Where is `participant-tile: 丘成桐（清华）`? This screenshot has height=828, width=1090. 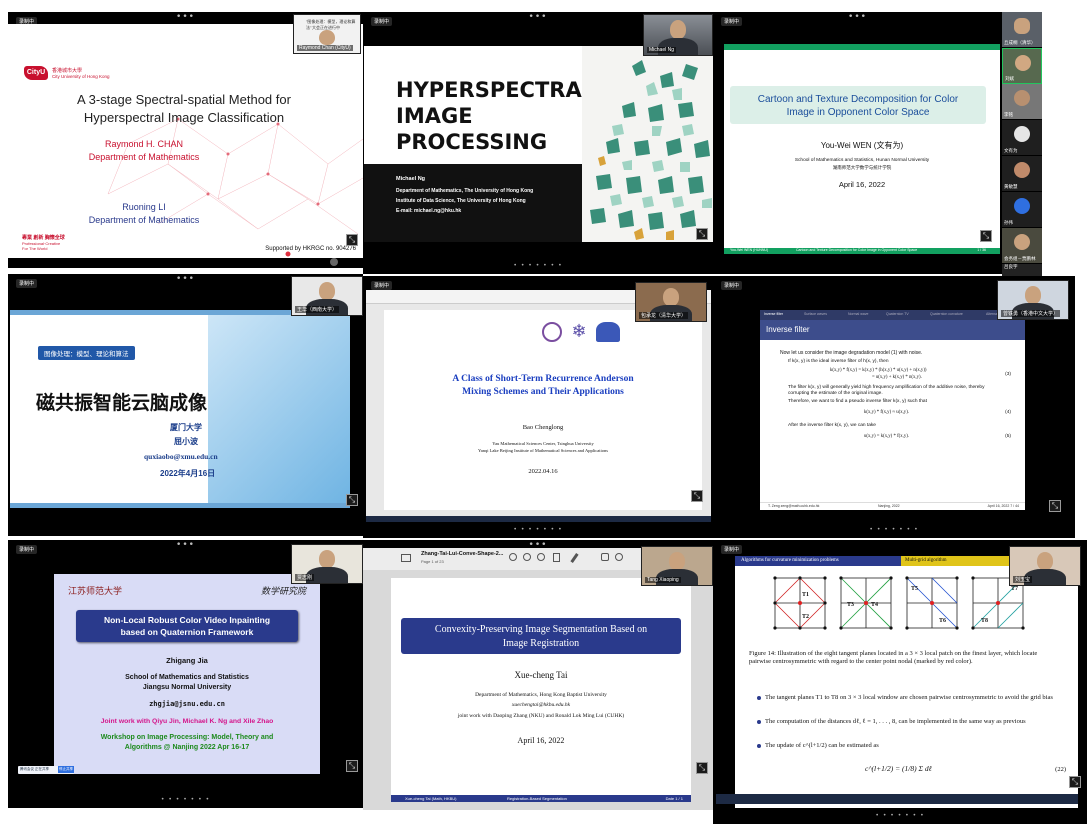
participant-tile: 丘成桐（清华） is located at coordinates (1022, 30).